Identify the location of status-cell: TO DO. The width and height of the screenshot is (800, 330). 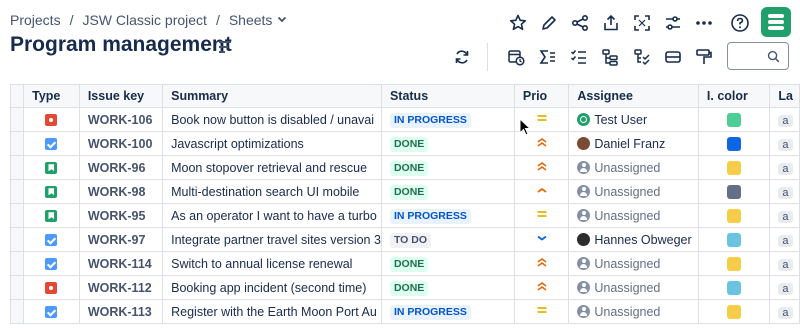
(447, 239).